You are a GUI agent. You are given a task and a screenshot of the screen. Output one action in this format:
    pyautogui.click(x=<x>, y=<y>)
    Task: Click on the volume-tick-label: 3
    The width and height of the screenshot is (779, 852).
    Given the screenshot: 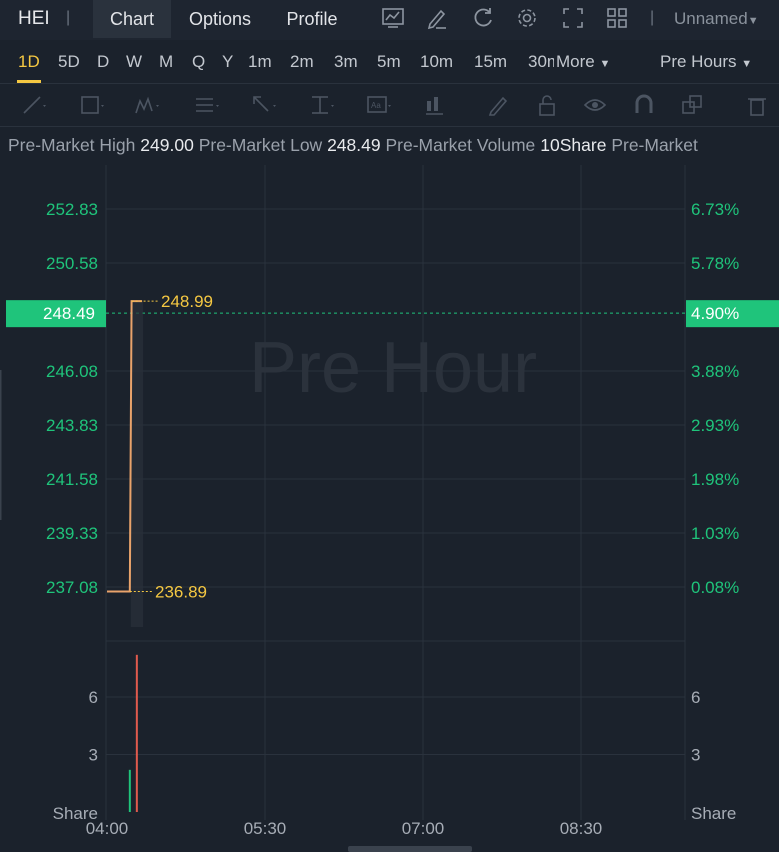 What is the action you would take?
    pyautogui.click(x=93, y=755)
    